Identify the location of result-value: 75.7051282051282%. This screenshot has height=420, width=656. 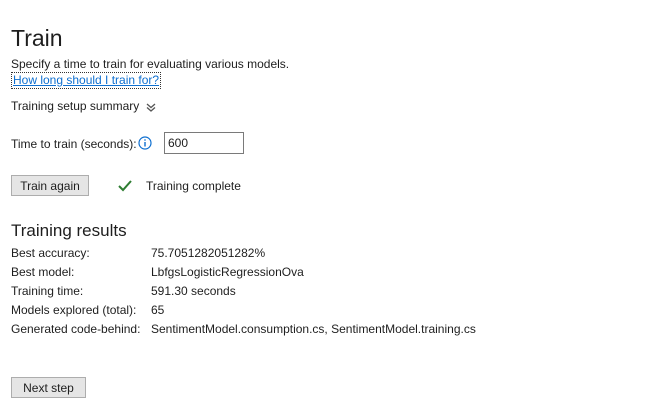
(208, 253).